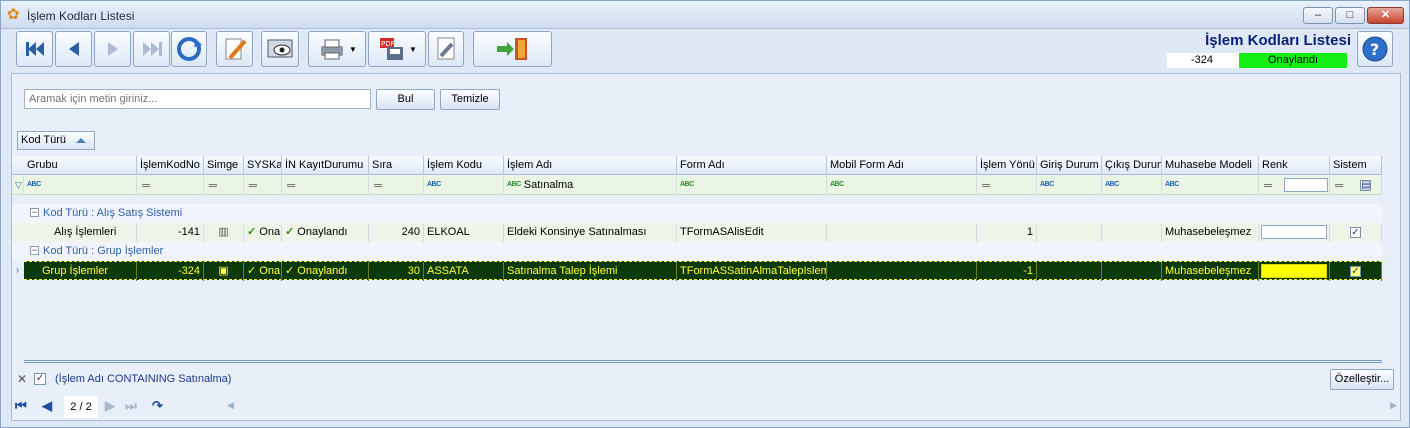 Image resolution: width=1410 pixels, height=428 pixels. Describe the element at coordinates (1356, 185) in the screenshot. I see `filter-cell: ▤` at that location.